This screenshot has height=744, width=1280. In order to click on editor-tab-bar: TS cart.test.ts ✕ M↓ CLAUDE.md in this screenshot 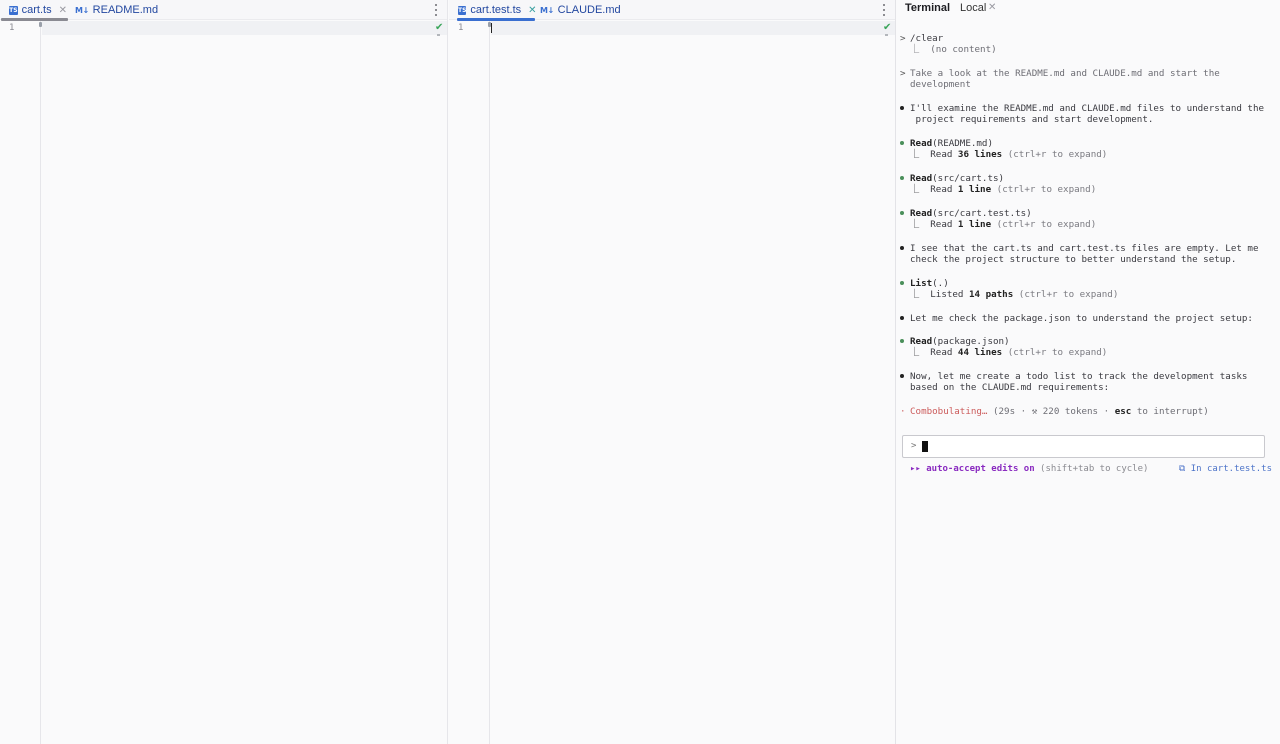, I will do `click(672, 10)`.